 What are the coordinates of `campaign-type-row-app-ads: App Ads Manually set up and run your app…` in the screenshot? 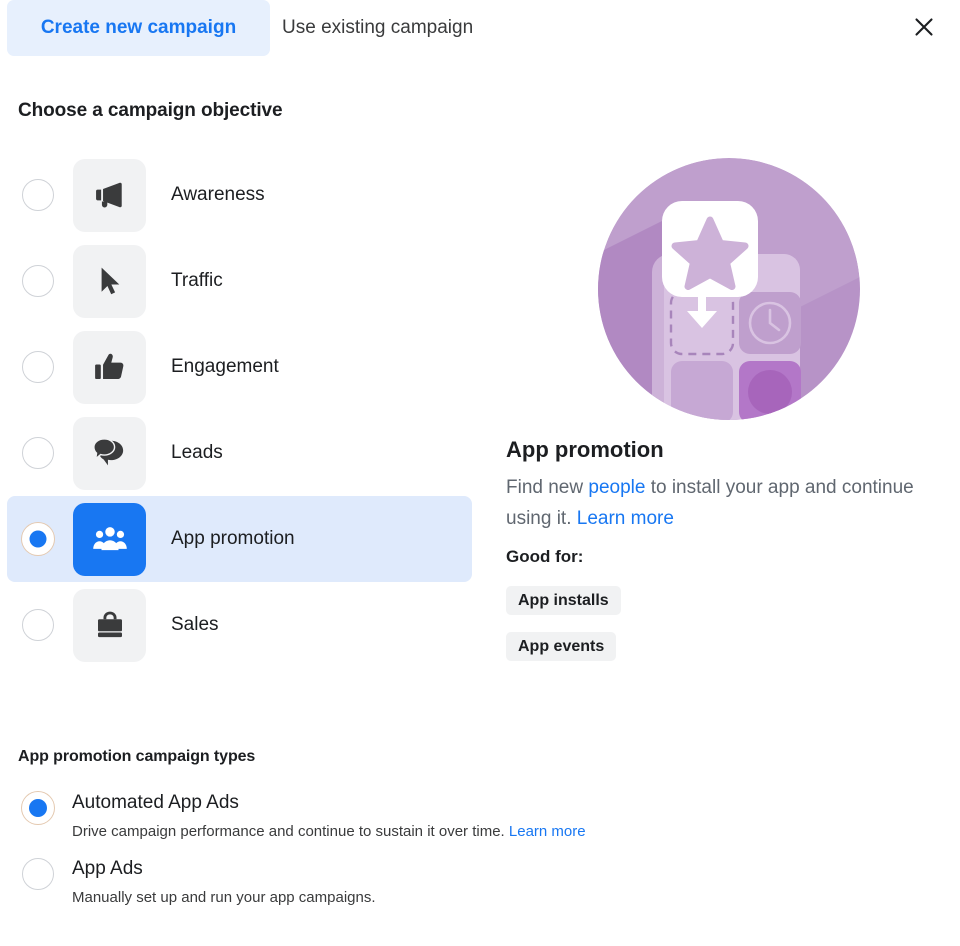 It's located at (400, 882).